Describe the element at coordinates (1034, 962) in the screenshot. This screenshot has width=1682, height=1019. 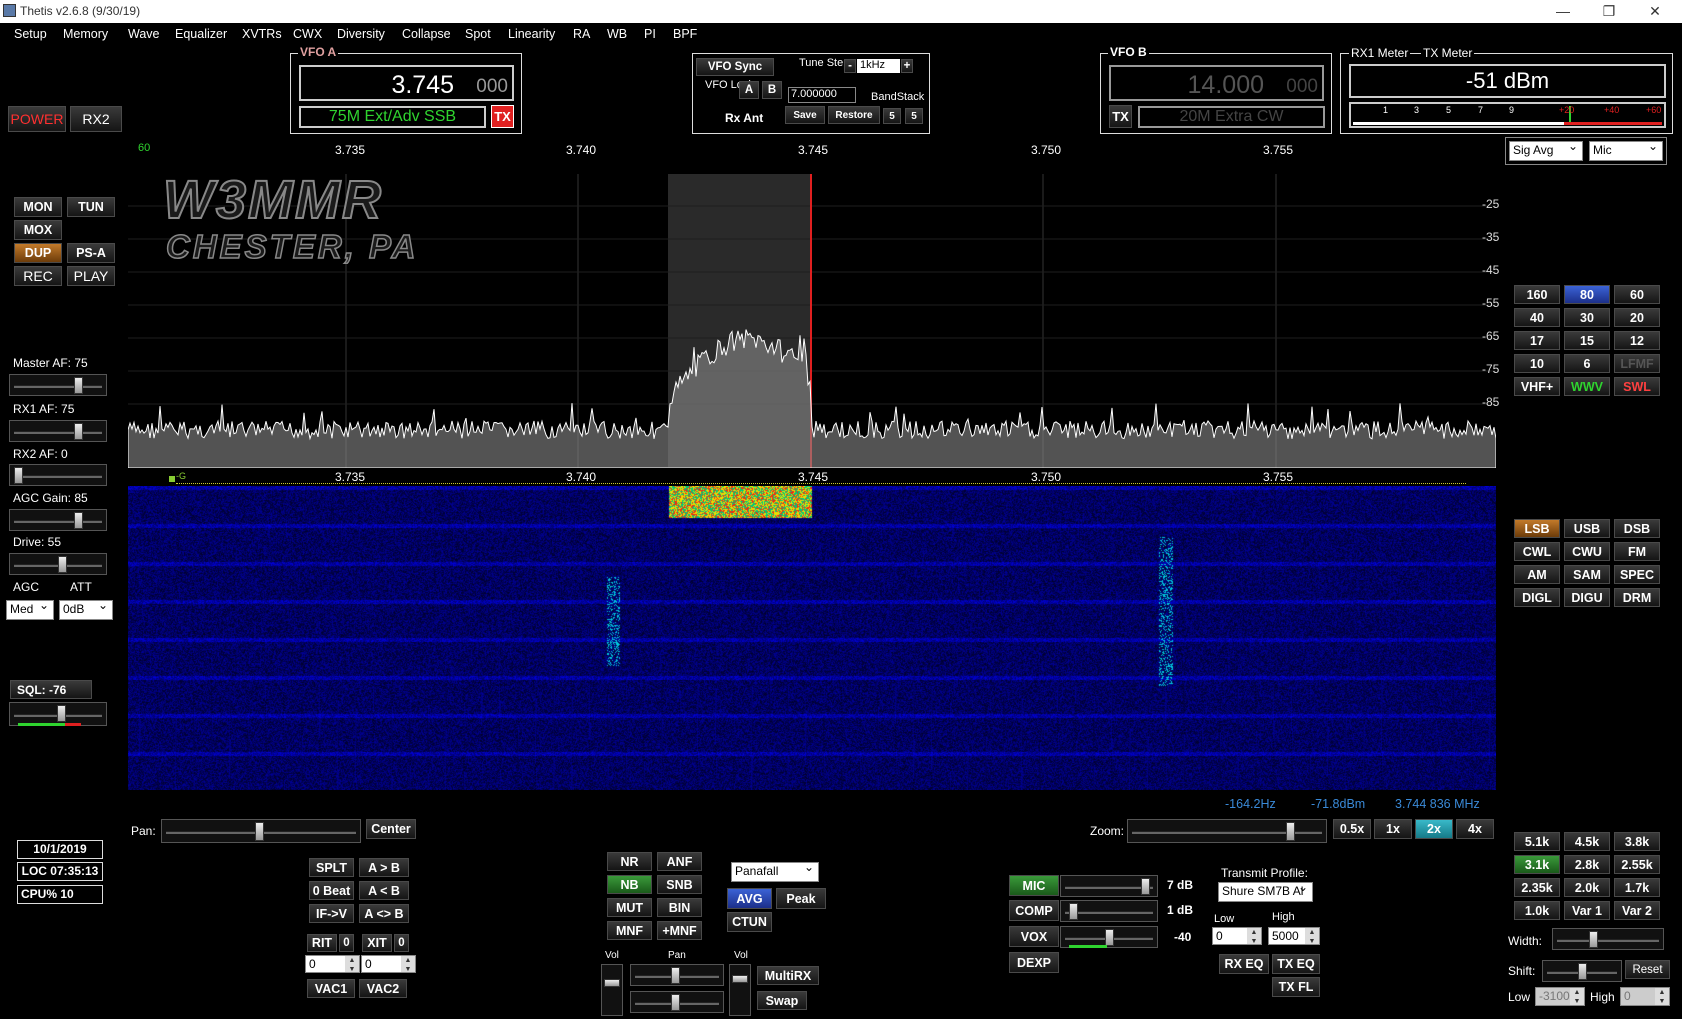
I see `dexp-button: DEXP` at that location.